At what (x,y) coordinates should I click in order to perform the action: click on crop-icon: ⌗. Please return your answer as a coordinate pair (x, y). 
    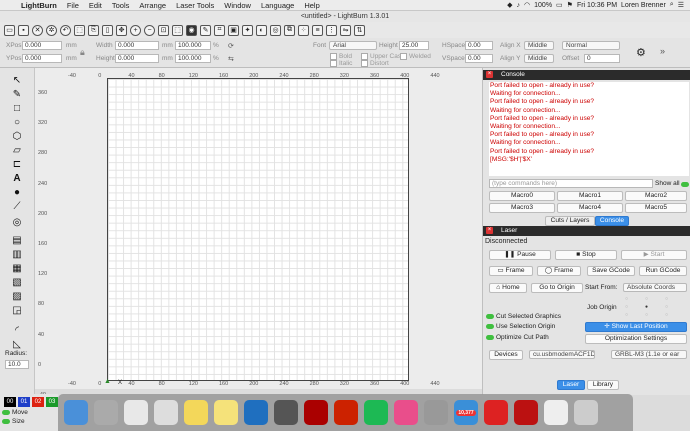
    Looking at the image, I should click on (219, 30).